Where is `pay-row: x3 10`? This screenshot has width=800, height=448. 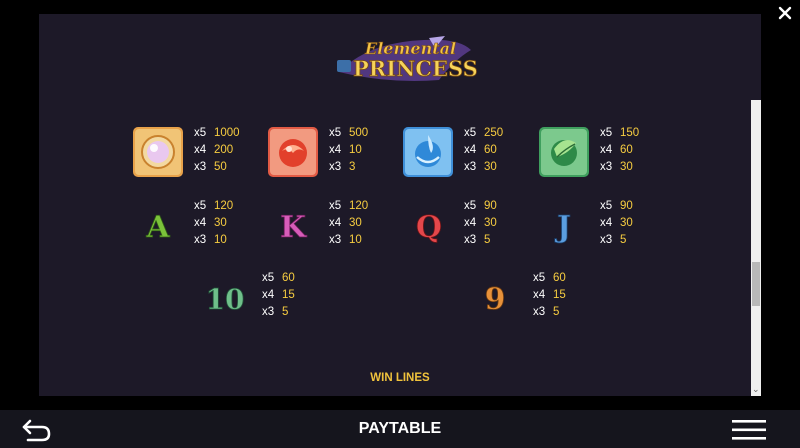
pay-row: x3 10 is located at coordinates (213, 240).